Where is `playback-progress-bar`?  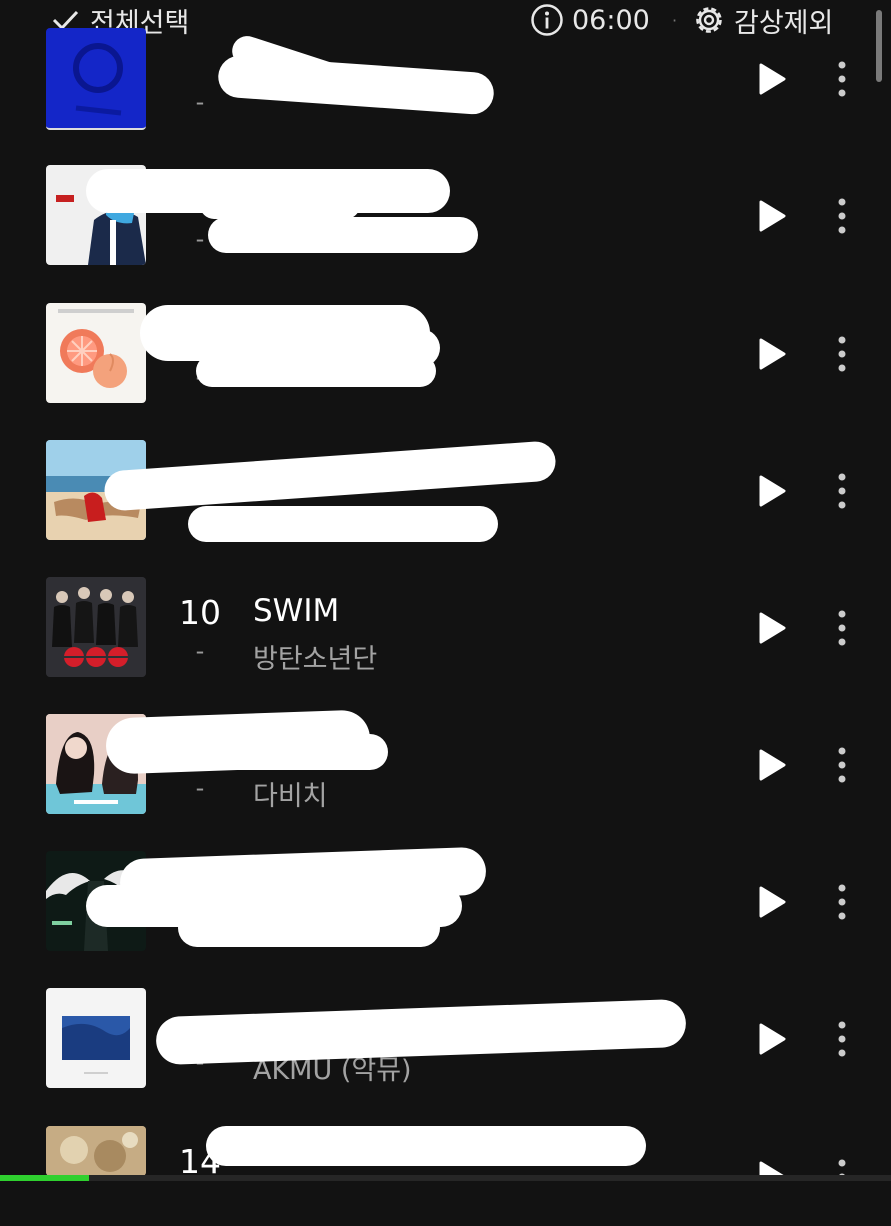 playback-progress-bar is located at coordinates (445, 1178).